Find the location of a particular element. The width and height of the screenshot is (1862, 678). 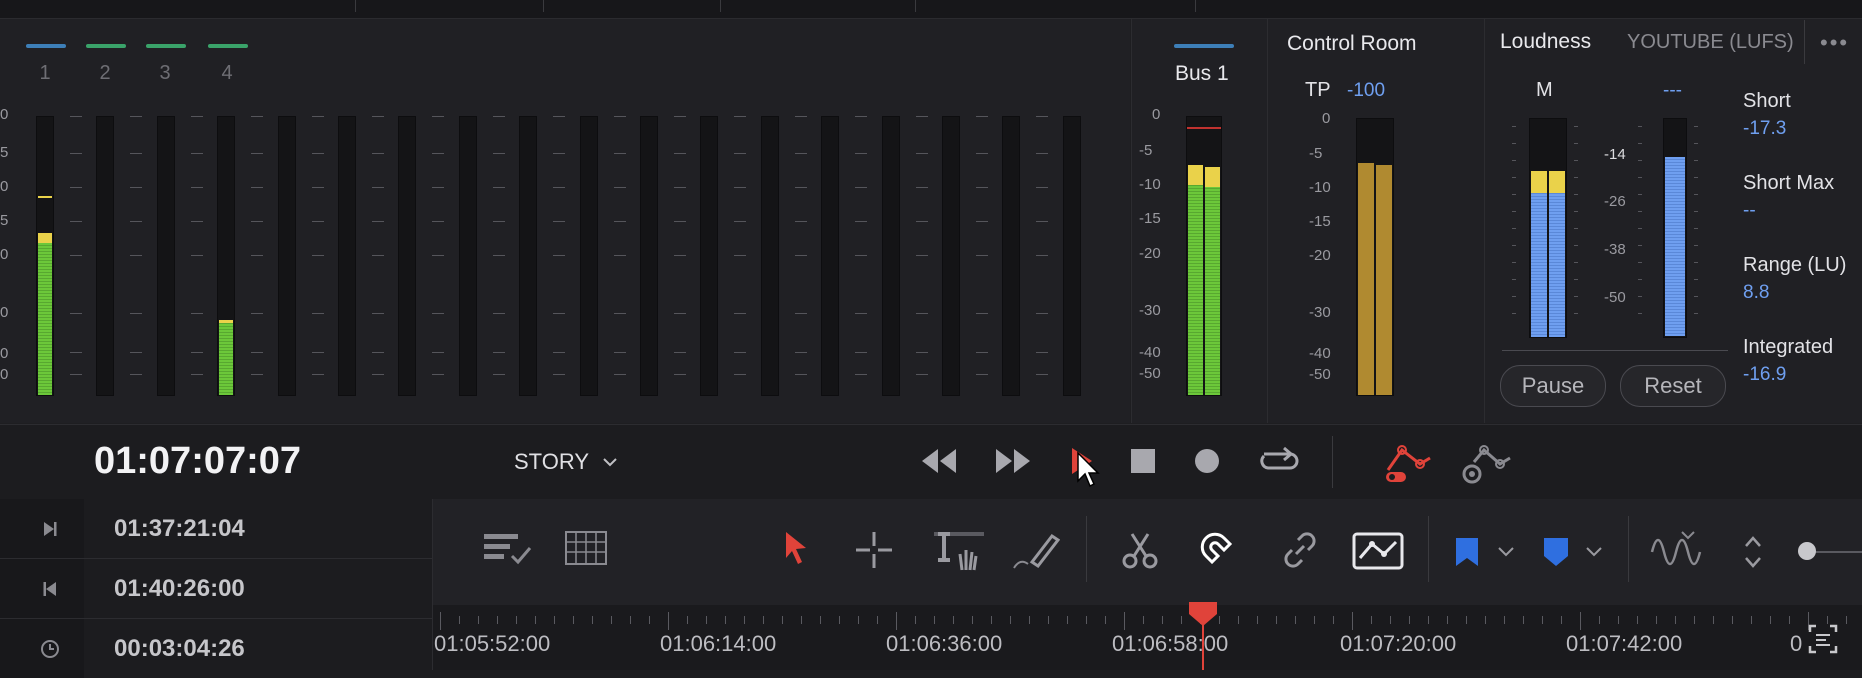

m-value: --- is located at coordinates (1672, 90).